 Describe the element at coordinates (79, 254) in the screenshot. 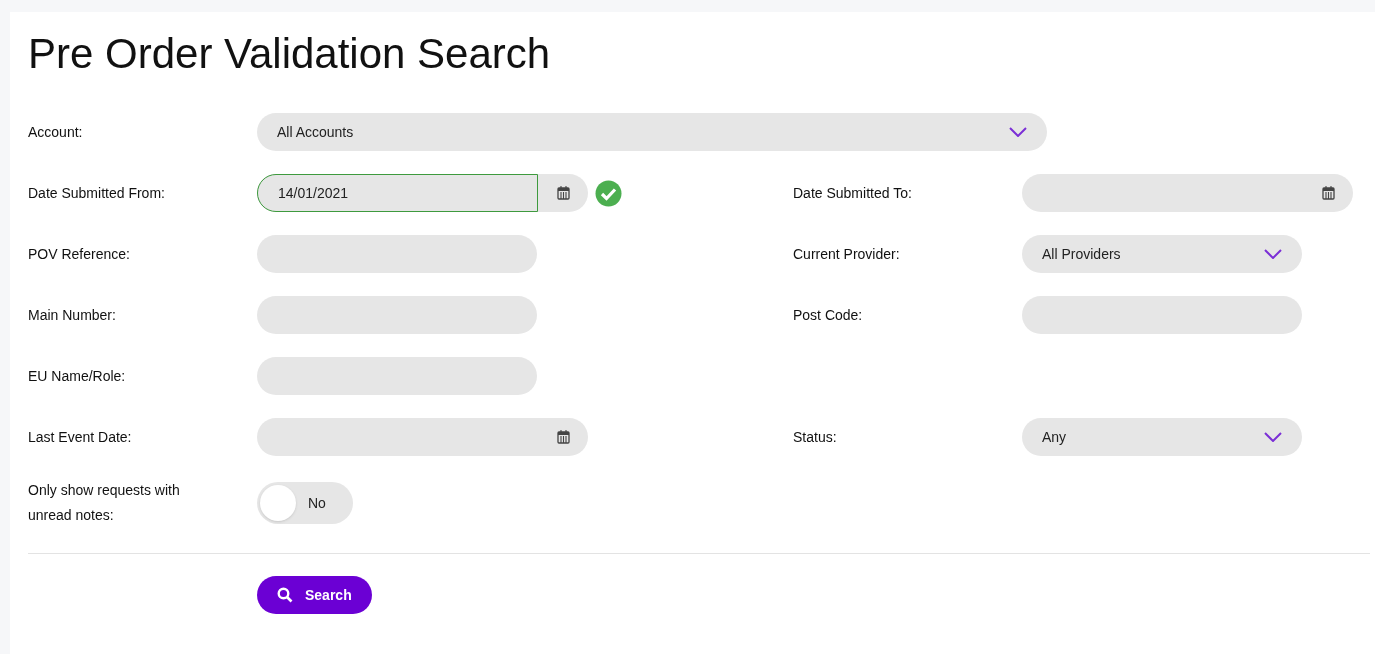

I see `field-label: POV Reference:` at that location.